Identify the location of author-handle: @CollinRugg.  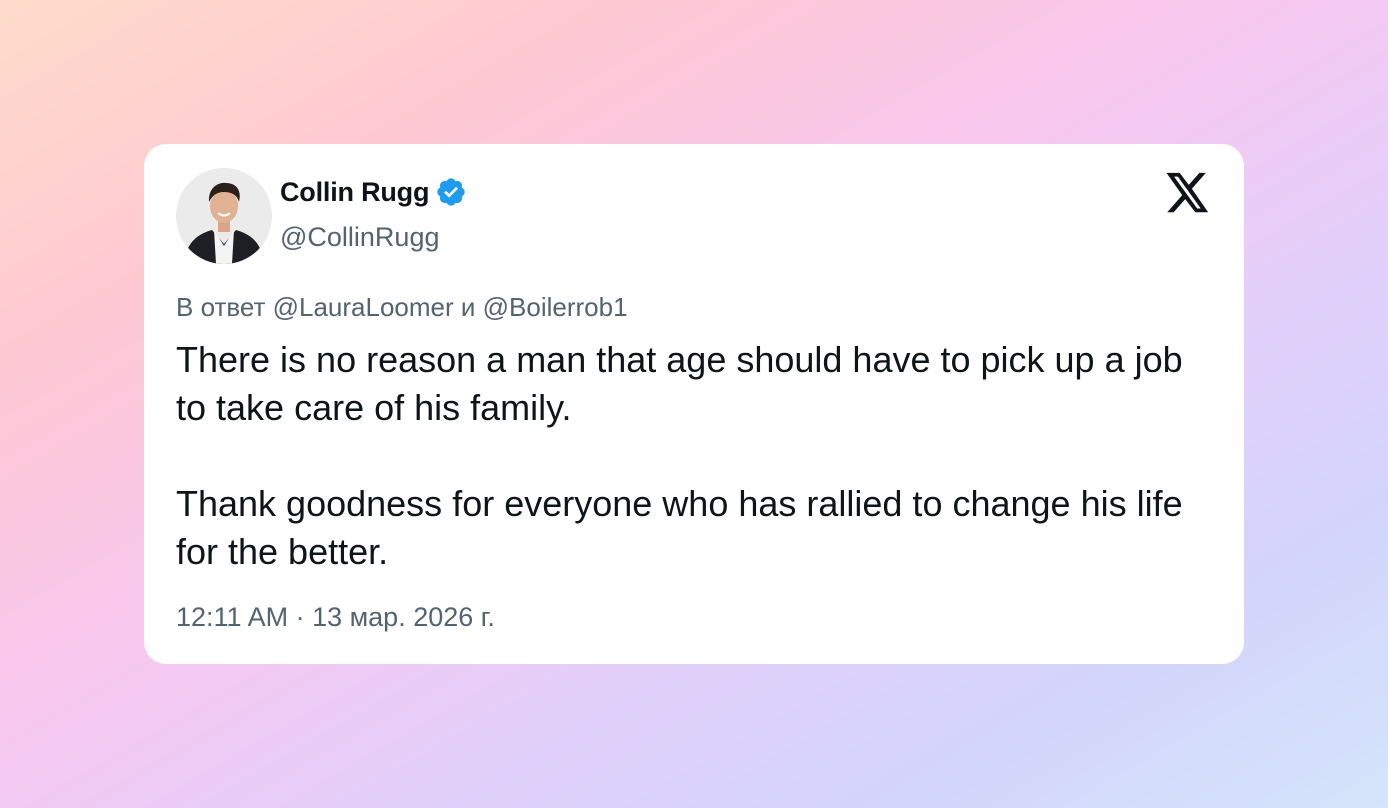
(359, 237).